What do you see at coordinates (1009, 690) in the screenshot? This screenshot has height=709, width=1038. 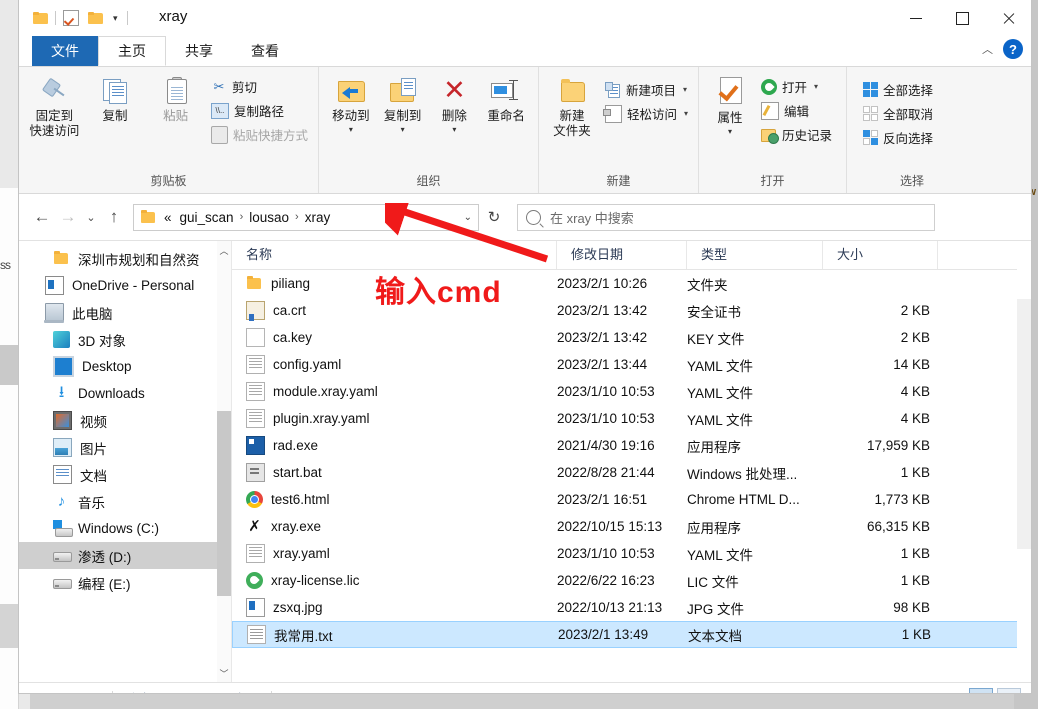 I see `large-icons-view-button` at bounding box center [1009, 690].